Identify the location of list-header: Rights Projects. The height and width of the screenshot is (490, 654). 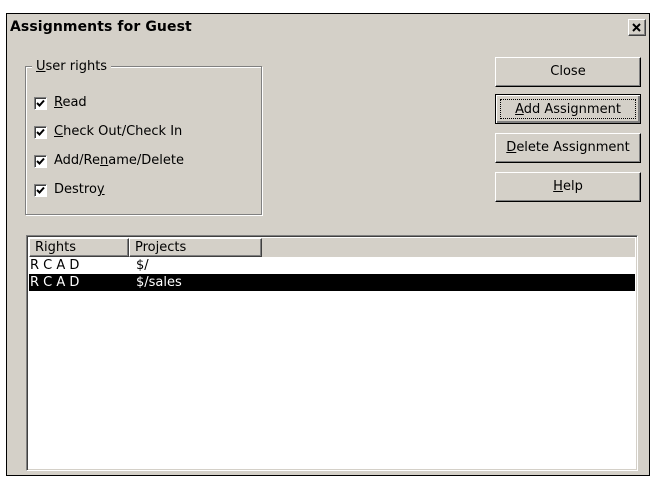
(332, 247).